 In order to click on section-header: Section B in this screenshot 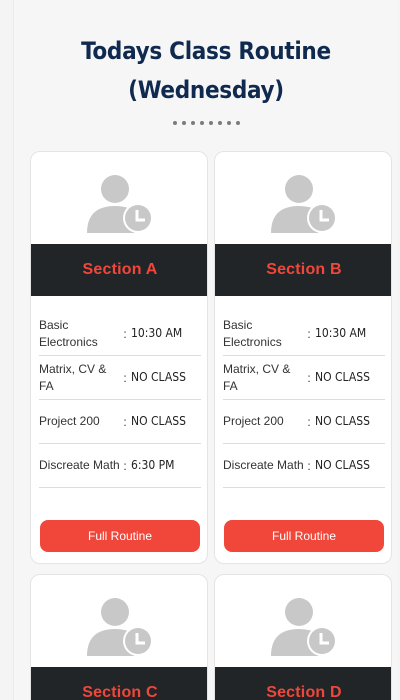, I will do `click(303, 270)`.